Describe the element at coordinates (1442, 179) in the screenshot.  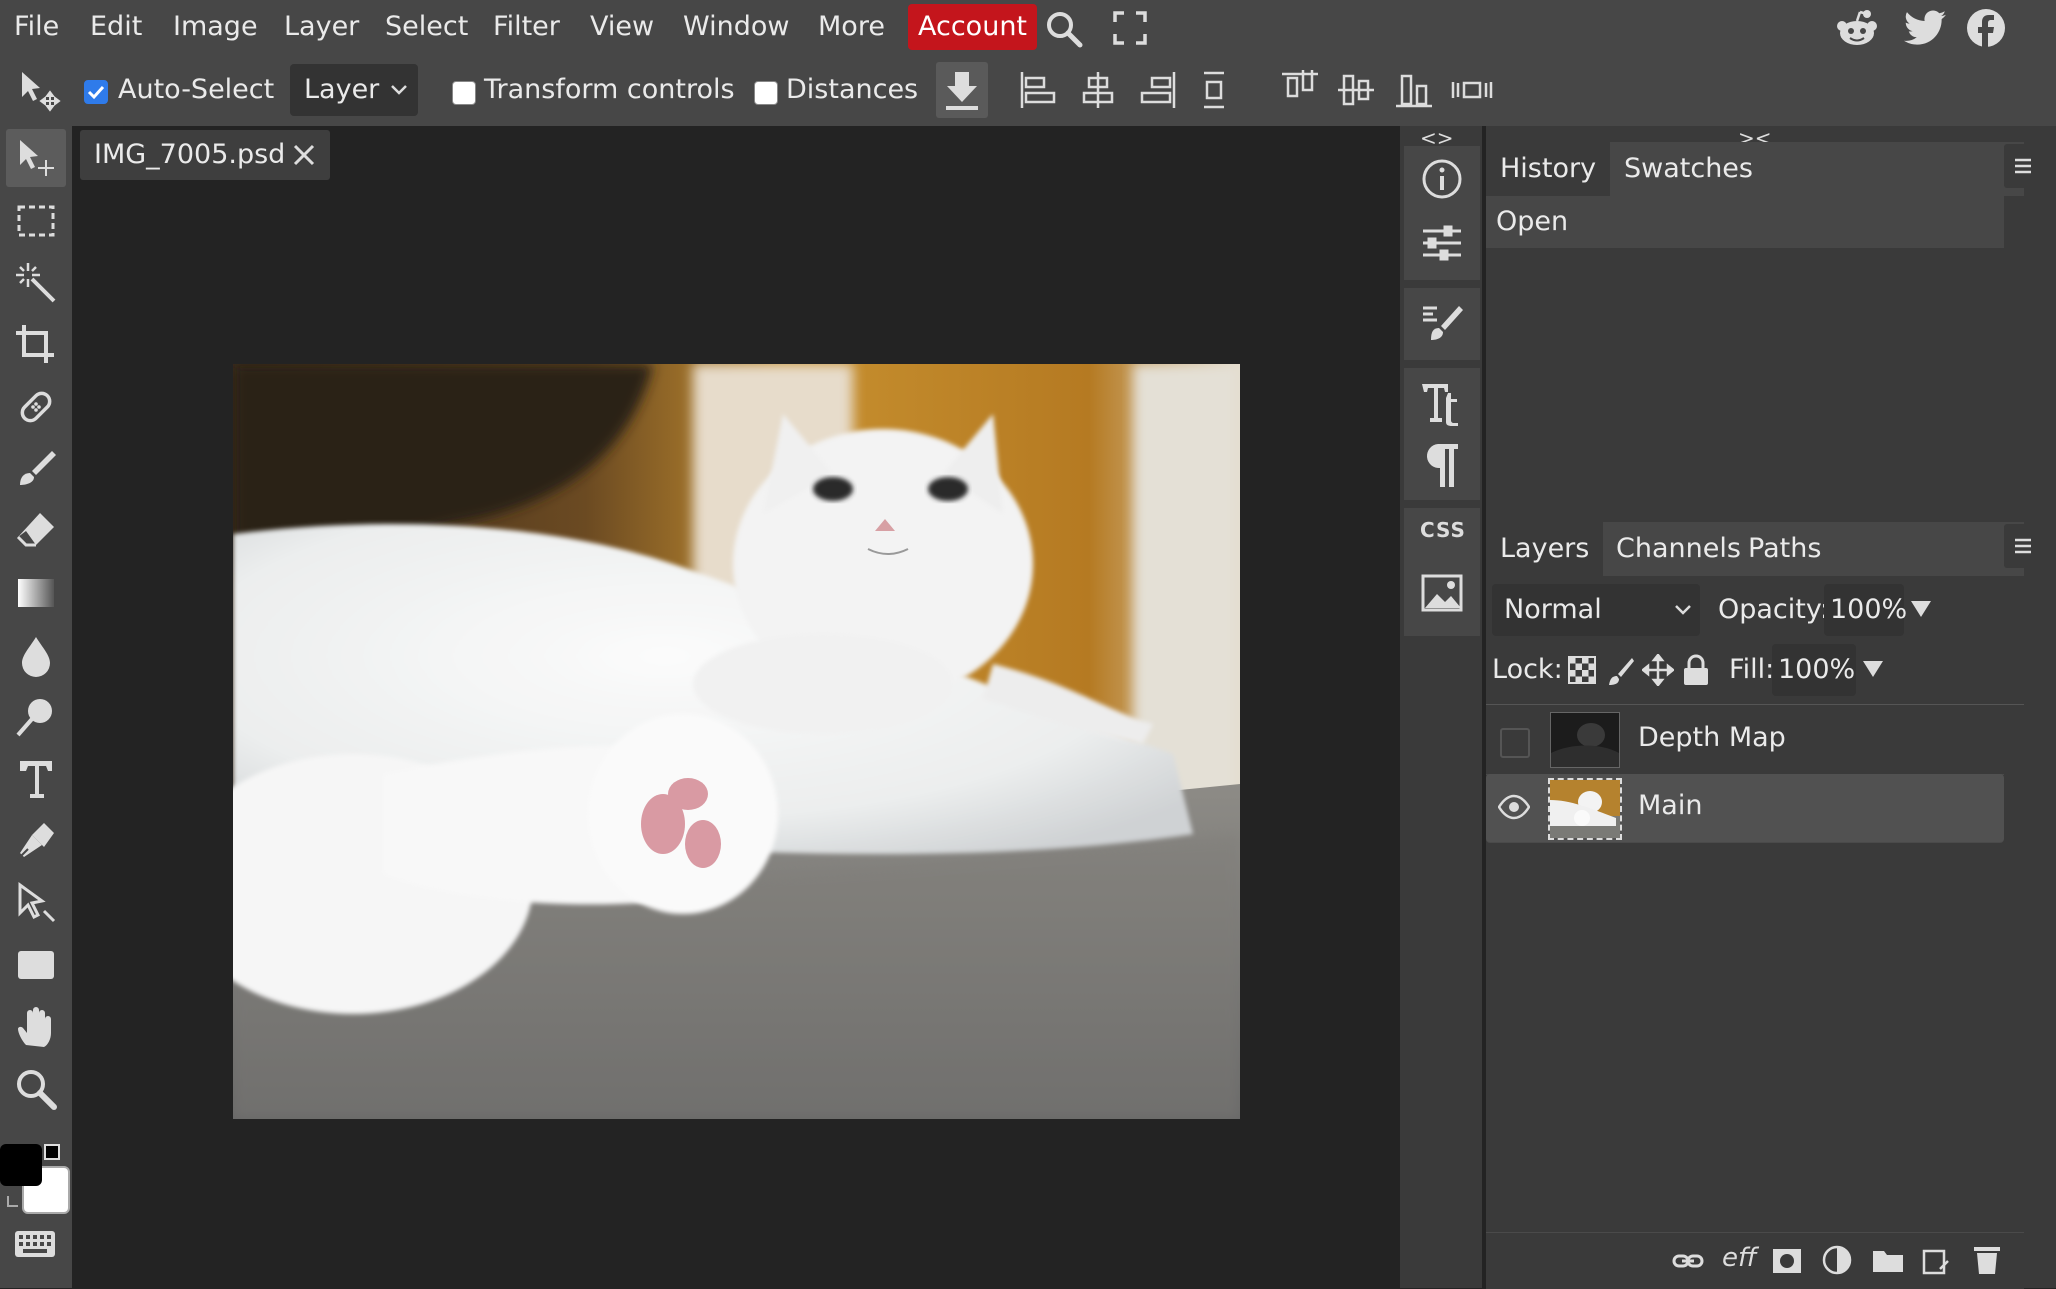
I see `info-icon` at that location.